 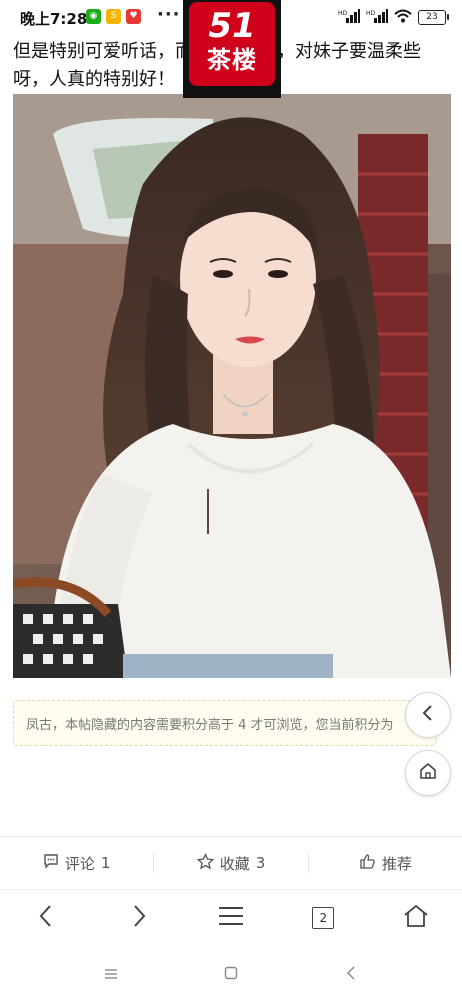 I want to click on system-navigation-bar, so click(x=231, y=974).